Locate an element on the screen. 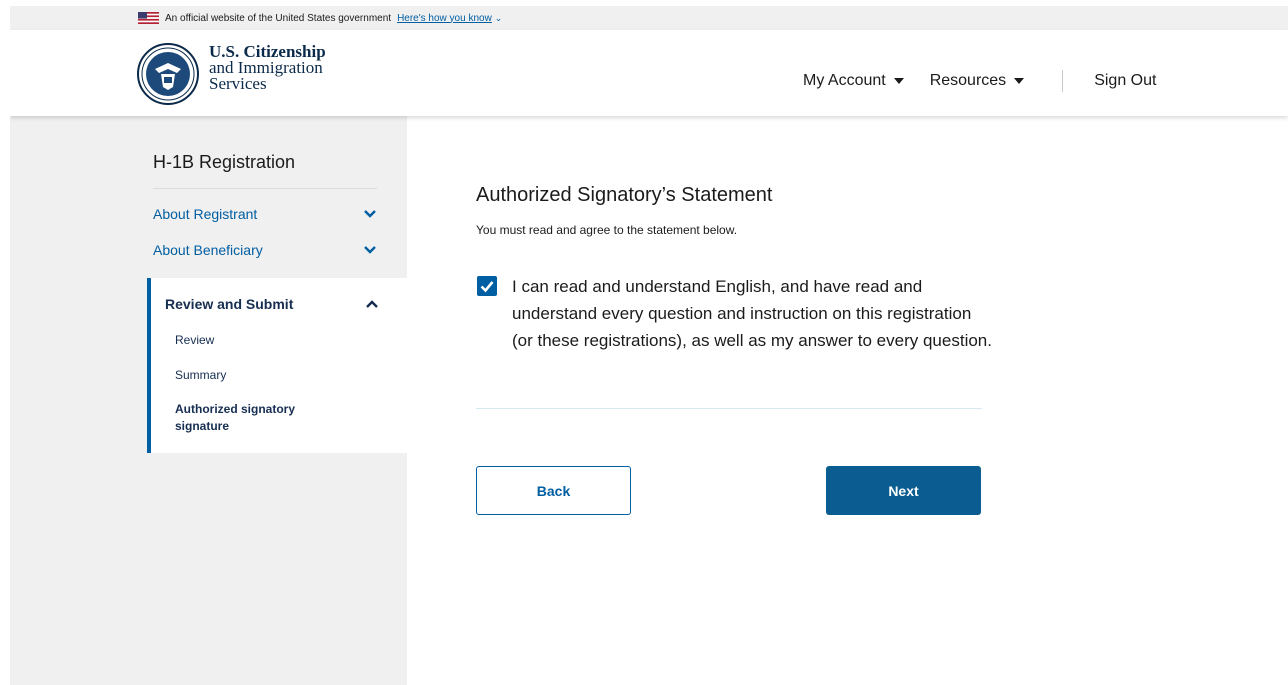  how-you-know-link: Here's how you know is located at coordinates (444, 18).